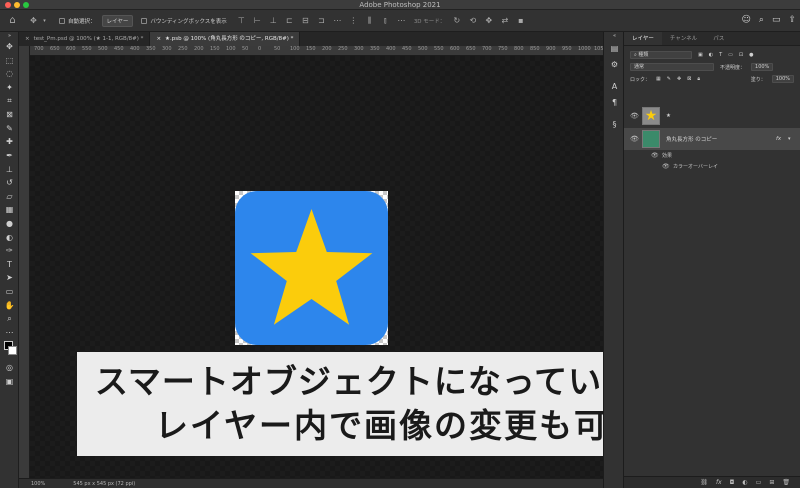  Describe the element at coordinates (712, 155) in the screenshot. I see `layer-effects-row: 👁︎ 効果` at that location.